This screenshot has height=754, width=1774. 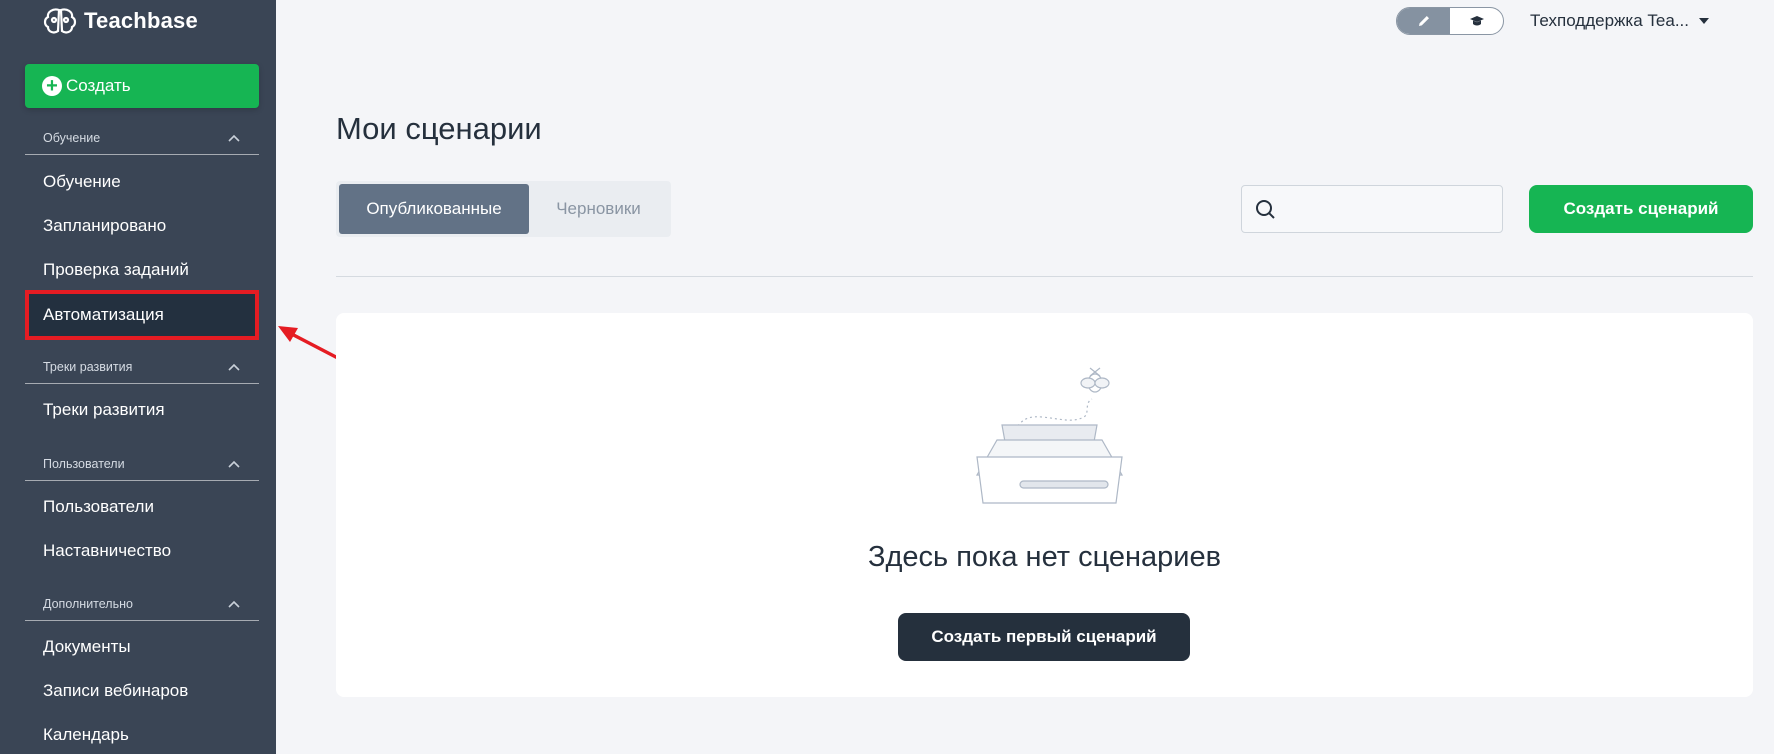 I want to click on learner-mode-button, so click(x=1476, y=21).